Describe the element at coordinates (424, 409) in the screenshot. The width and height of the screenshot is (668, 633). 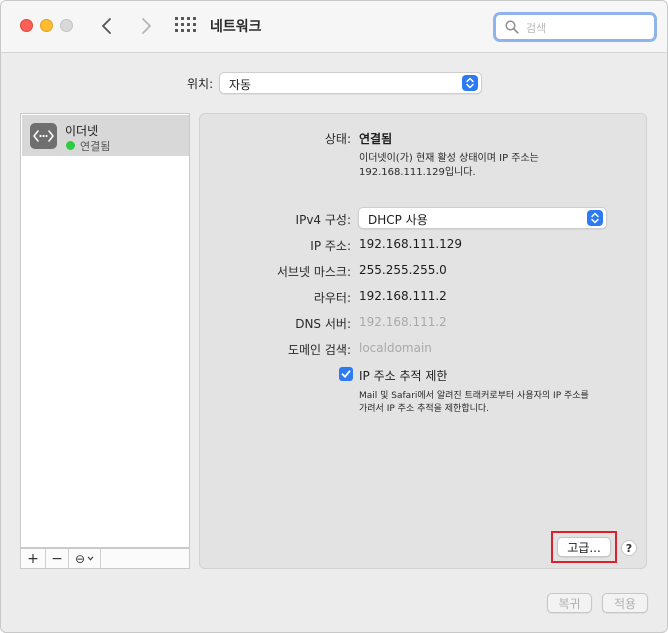
I see `limit-tracking-description-line2: 가려서 IP 주소 추적을 제한합니다.` at that location.